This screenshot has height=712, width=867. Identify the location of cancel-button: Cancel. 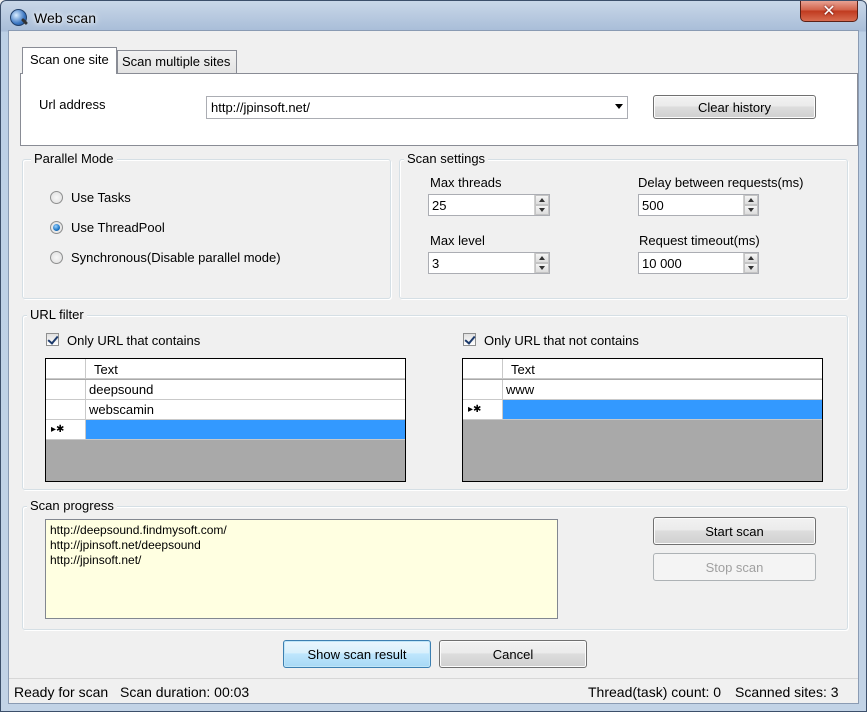
(513, 654).